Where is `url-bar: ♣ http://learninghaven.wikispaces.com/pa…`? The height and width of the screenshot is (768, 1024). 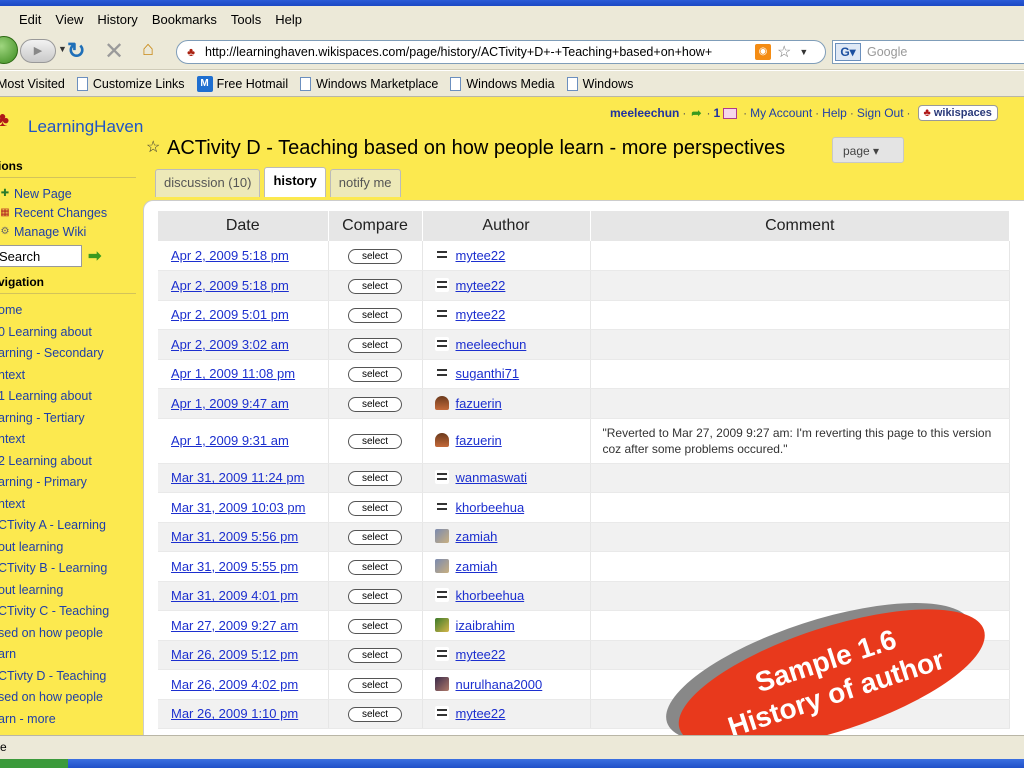
url-bar: ♣ http://learninghaven.wikispaces.com/pa… is located at coordinates (501, 52).